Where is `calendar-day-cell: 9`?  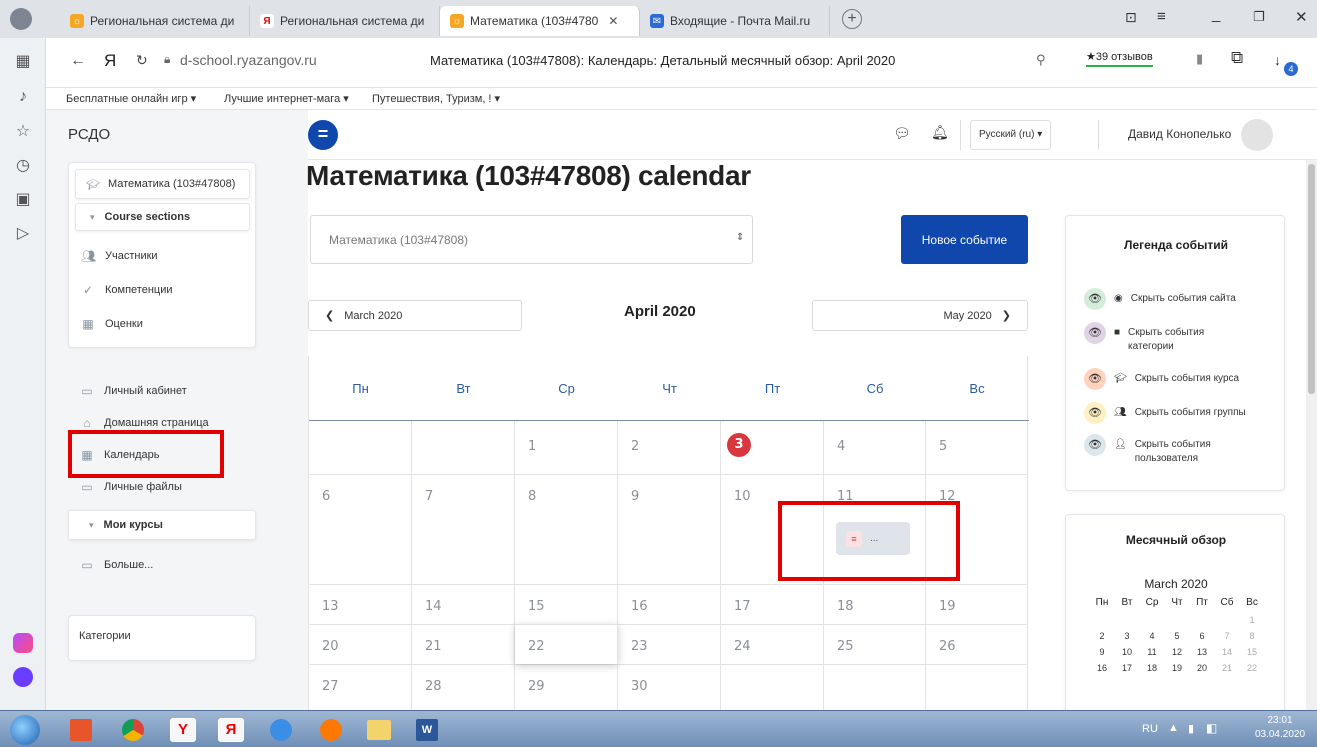
calendar-day-cell: 9 is located at coordinates (669, 529).